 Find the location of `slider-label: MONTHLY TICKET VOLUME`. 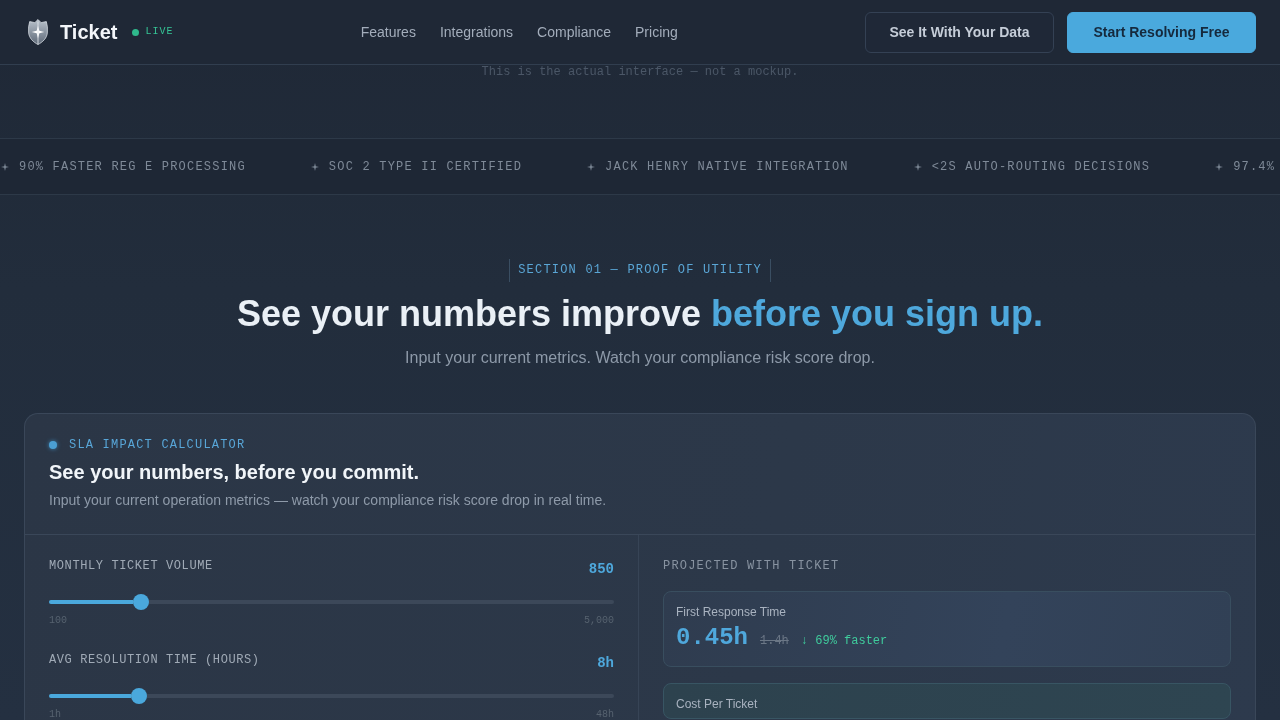

slider-label: MONTHLY TICKET VOLUME is located at coordinates (131, 566).